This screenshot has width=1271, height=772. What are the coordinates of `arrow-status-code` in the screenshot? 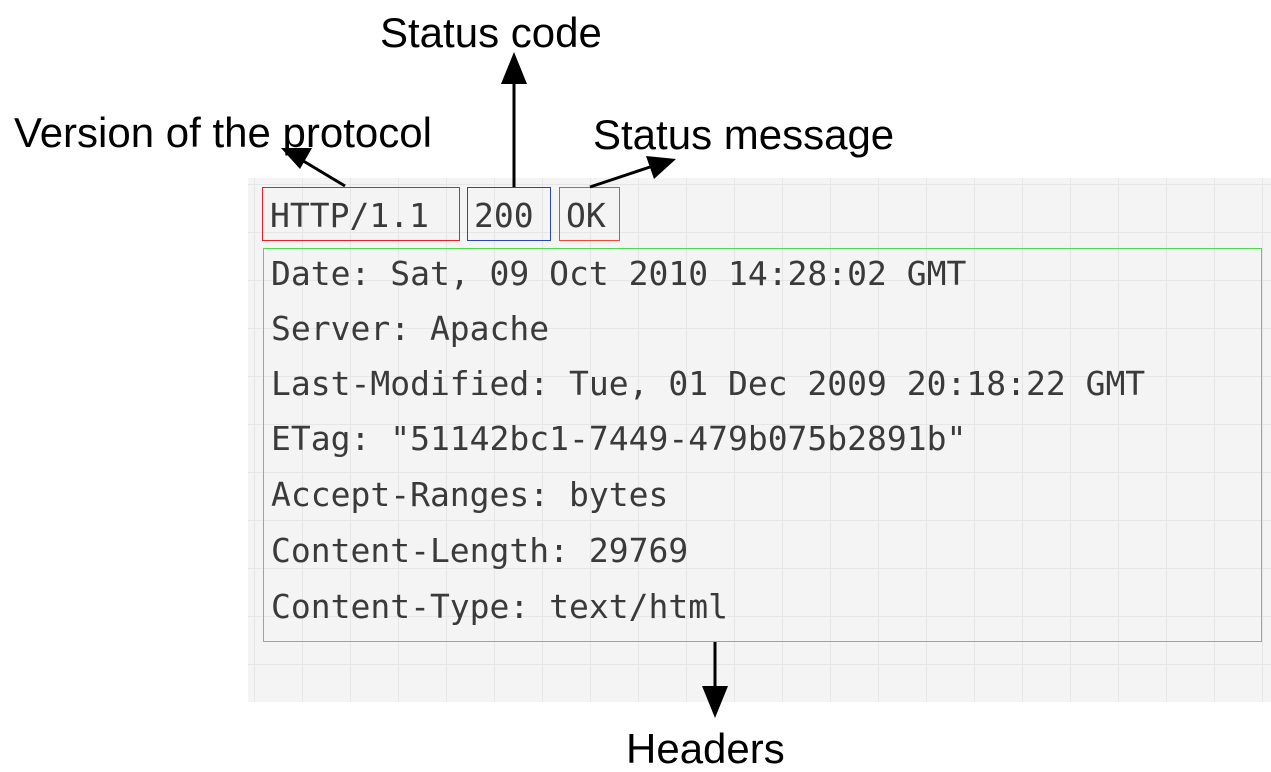 It's located at (514, 119).